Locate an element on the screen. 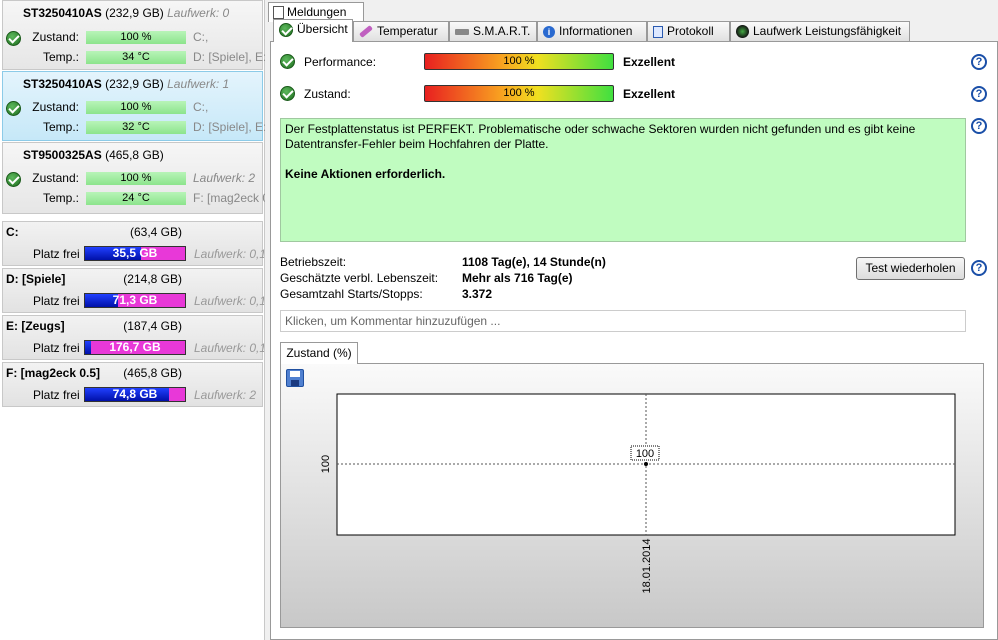 The height and width of the screenshot is (640, 998). free-space-value: 71,3 GB is located at coordinates (135, 300).